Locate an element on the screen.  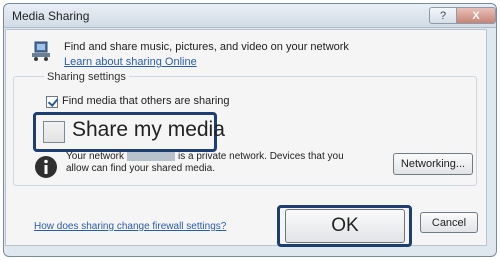
find-media-checkbox is located at coordinates (52, 102).